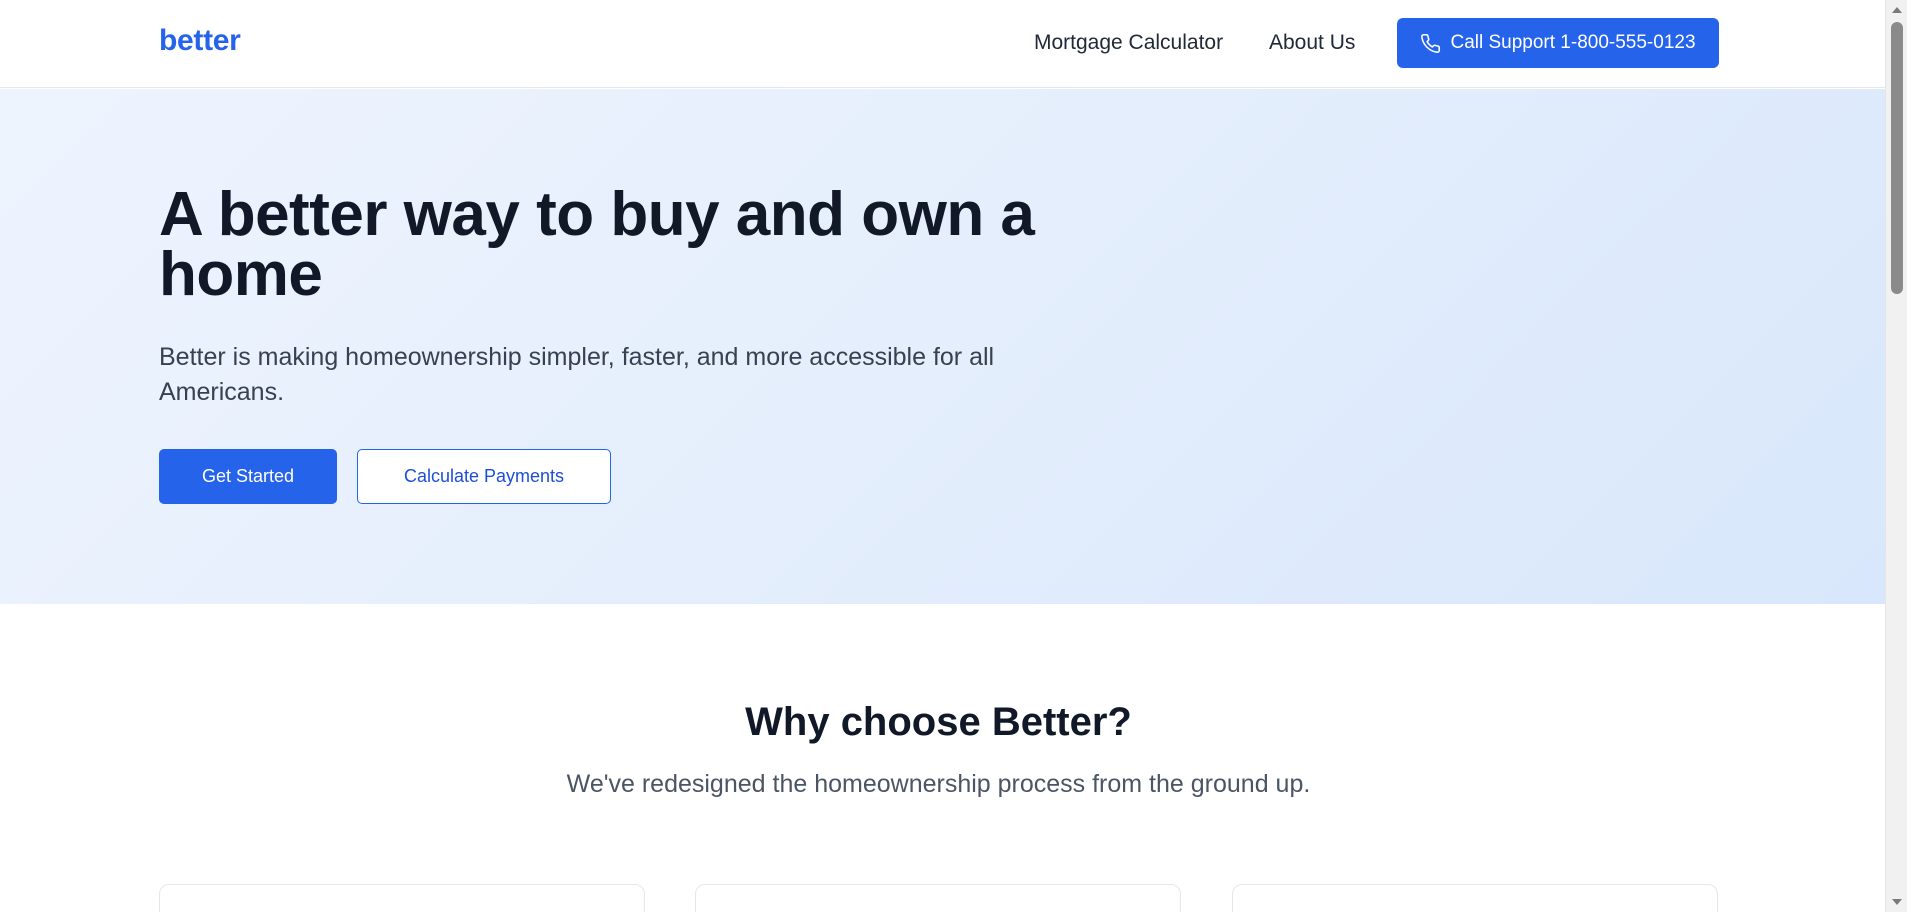 This screenshot has height=912, width=1907. Describe the element at coordinates (1573, 42) in the screenshot. I see `call-support-label: Call Support 1-800-555-0123` at that location.